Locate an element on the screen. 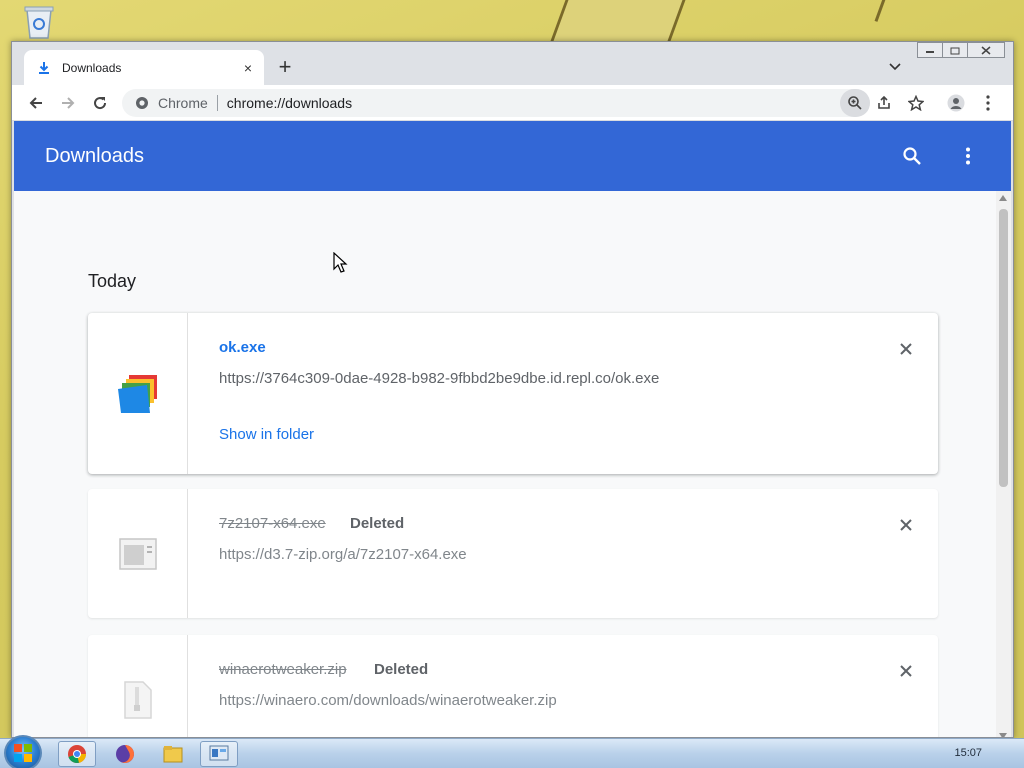 Image resolution: width=1024 pixels, height=768 pixels. back-button is located at coordinates (36, 103).